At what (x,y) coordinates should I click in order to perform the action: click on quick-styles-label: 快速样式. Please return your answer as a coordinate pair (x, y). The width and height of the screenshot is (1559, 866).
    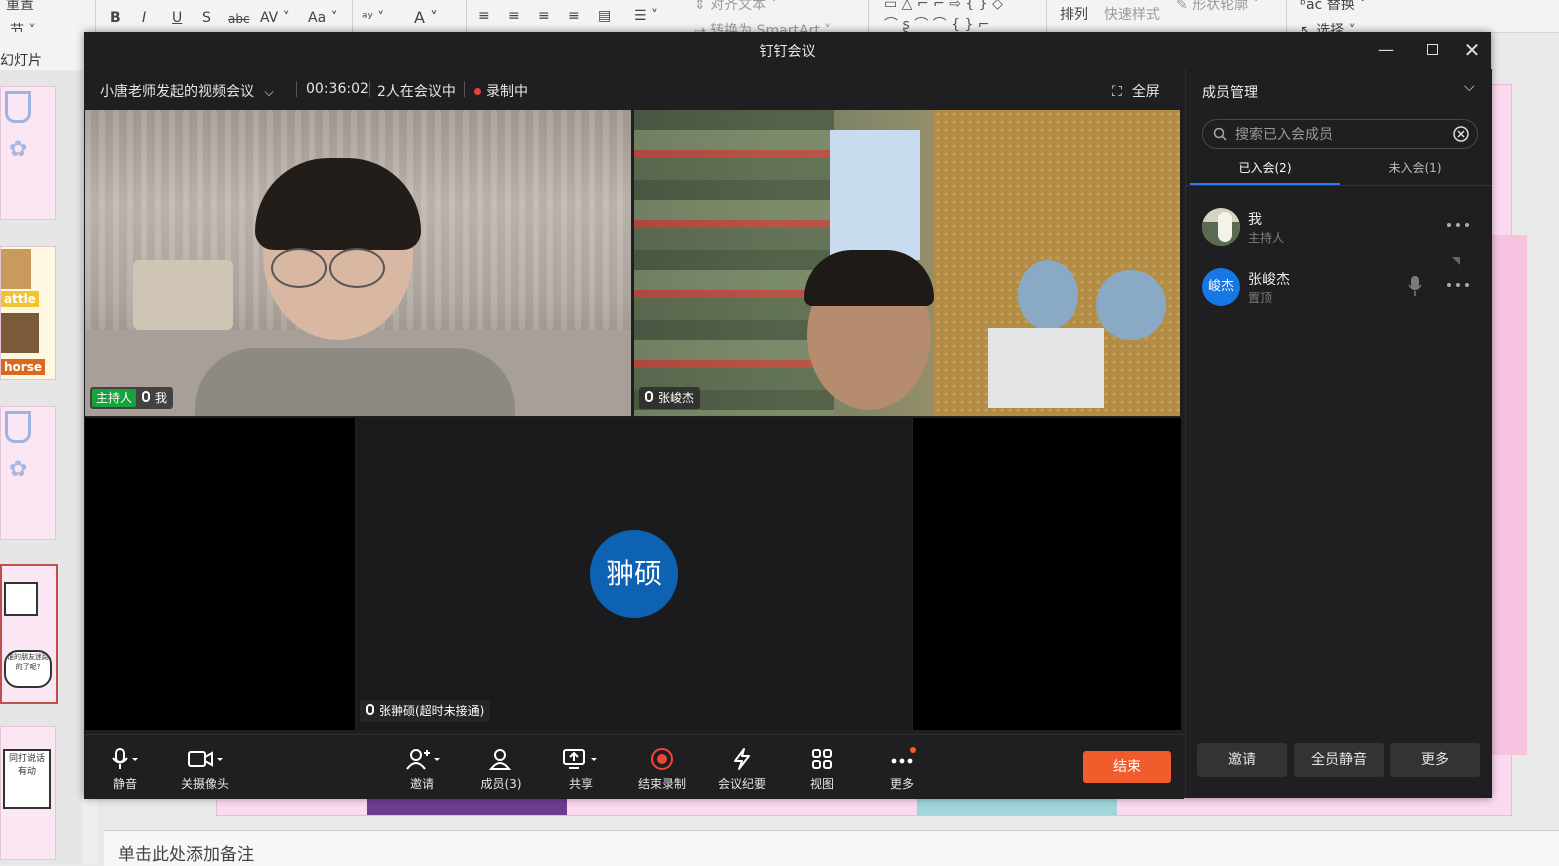
    Looking at the image, I should click on (1132, 15).